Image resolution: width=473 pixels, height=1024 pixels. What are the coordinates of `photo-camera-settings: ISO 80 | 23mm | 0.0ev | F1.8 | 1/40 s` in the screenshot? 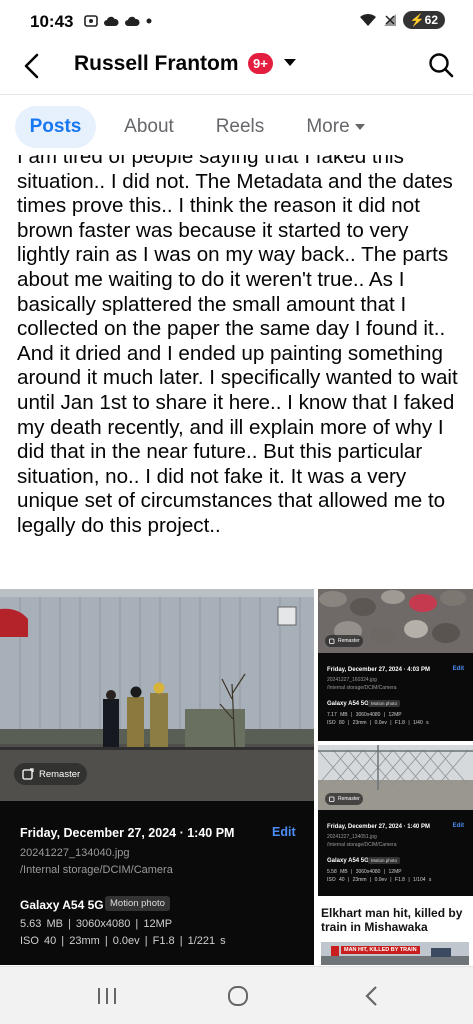 It's located at (378, 723).